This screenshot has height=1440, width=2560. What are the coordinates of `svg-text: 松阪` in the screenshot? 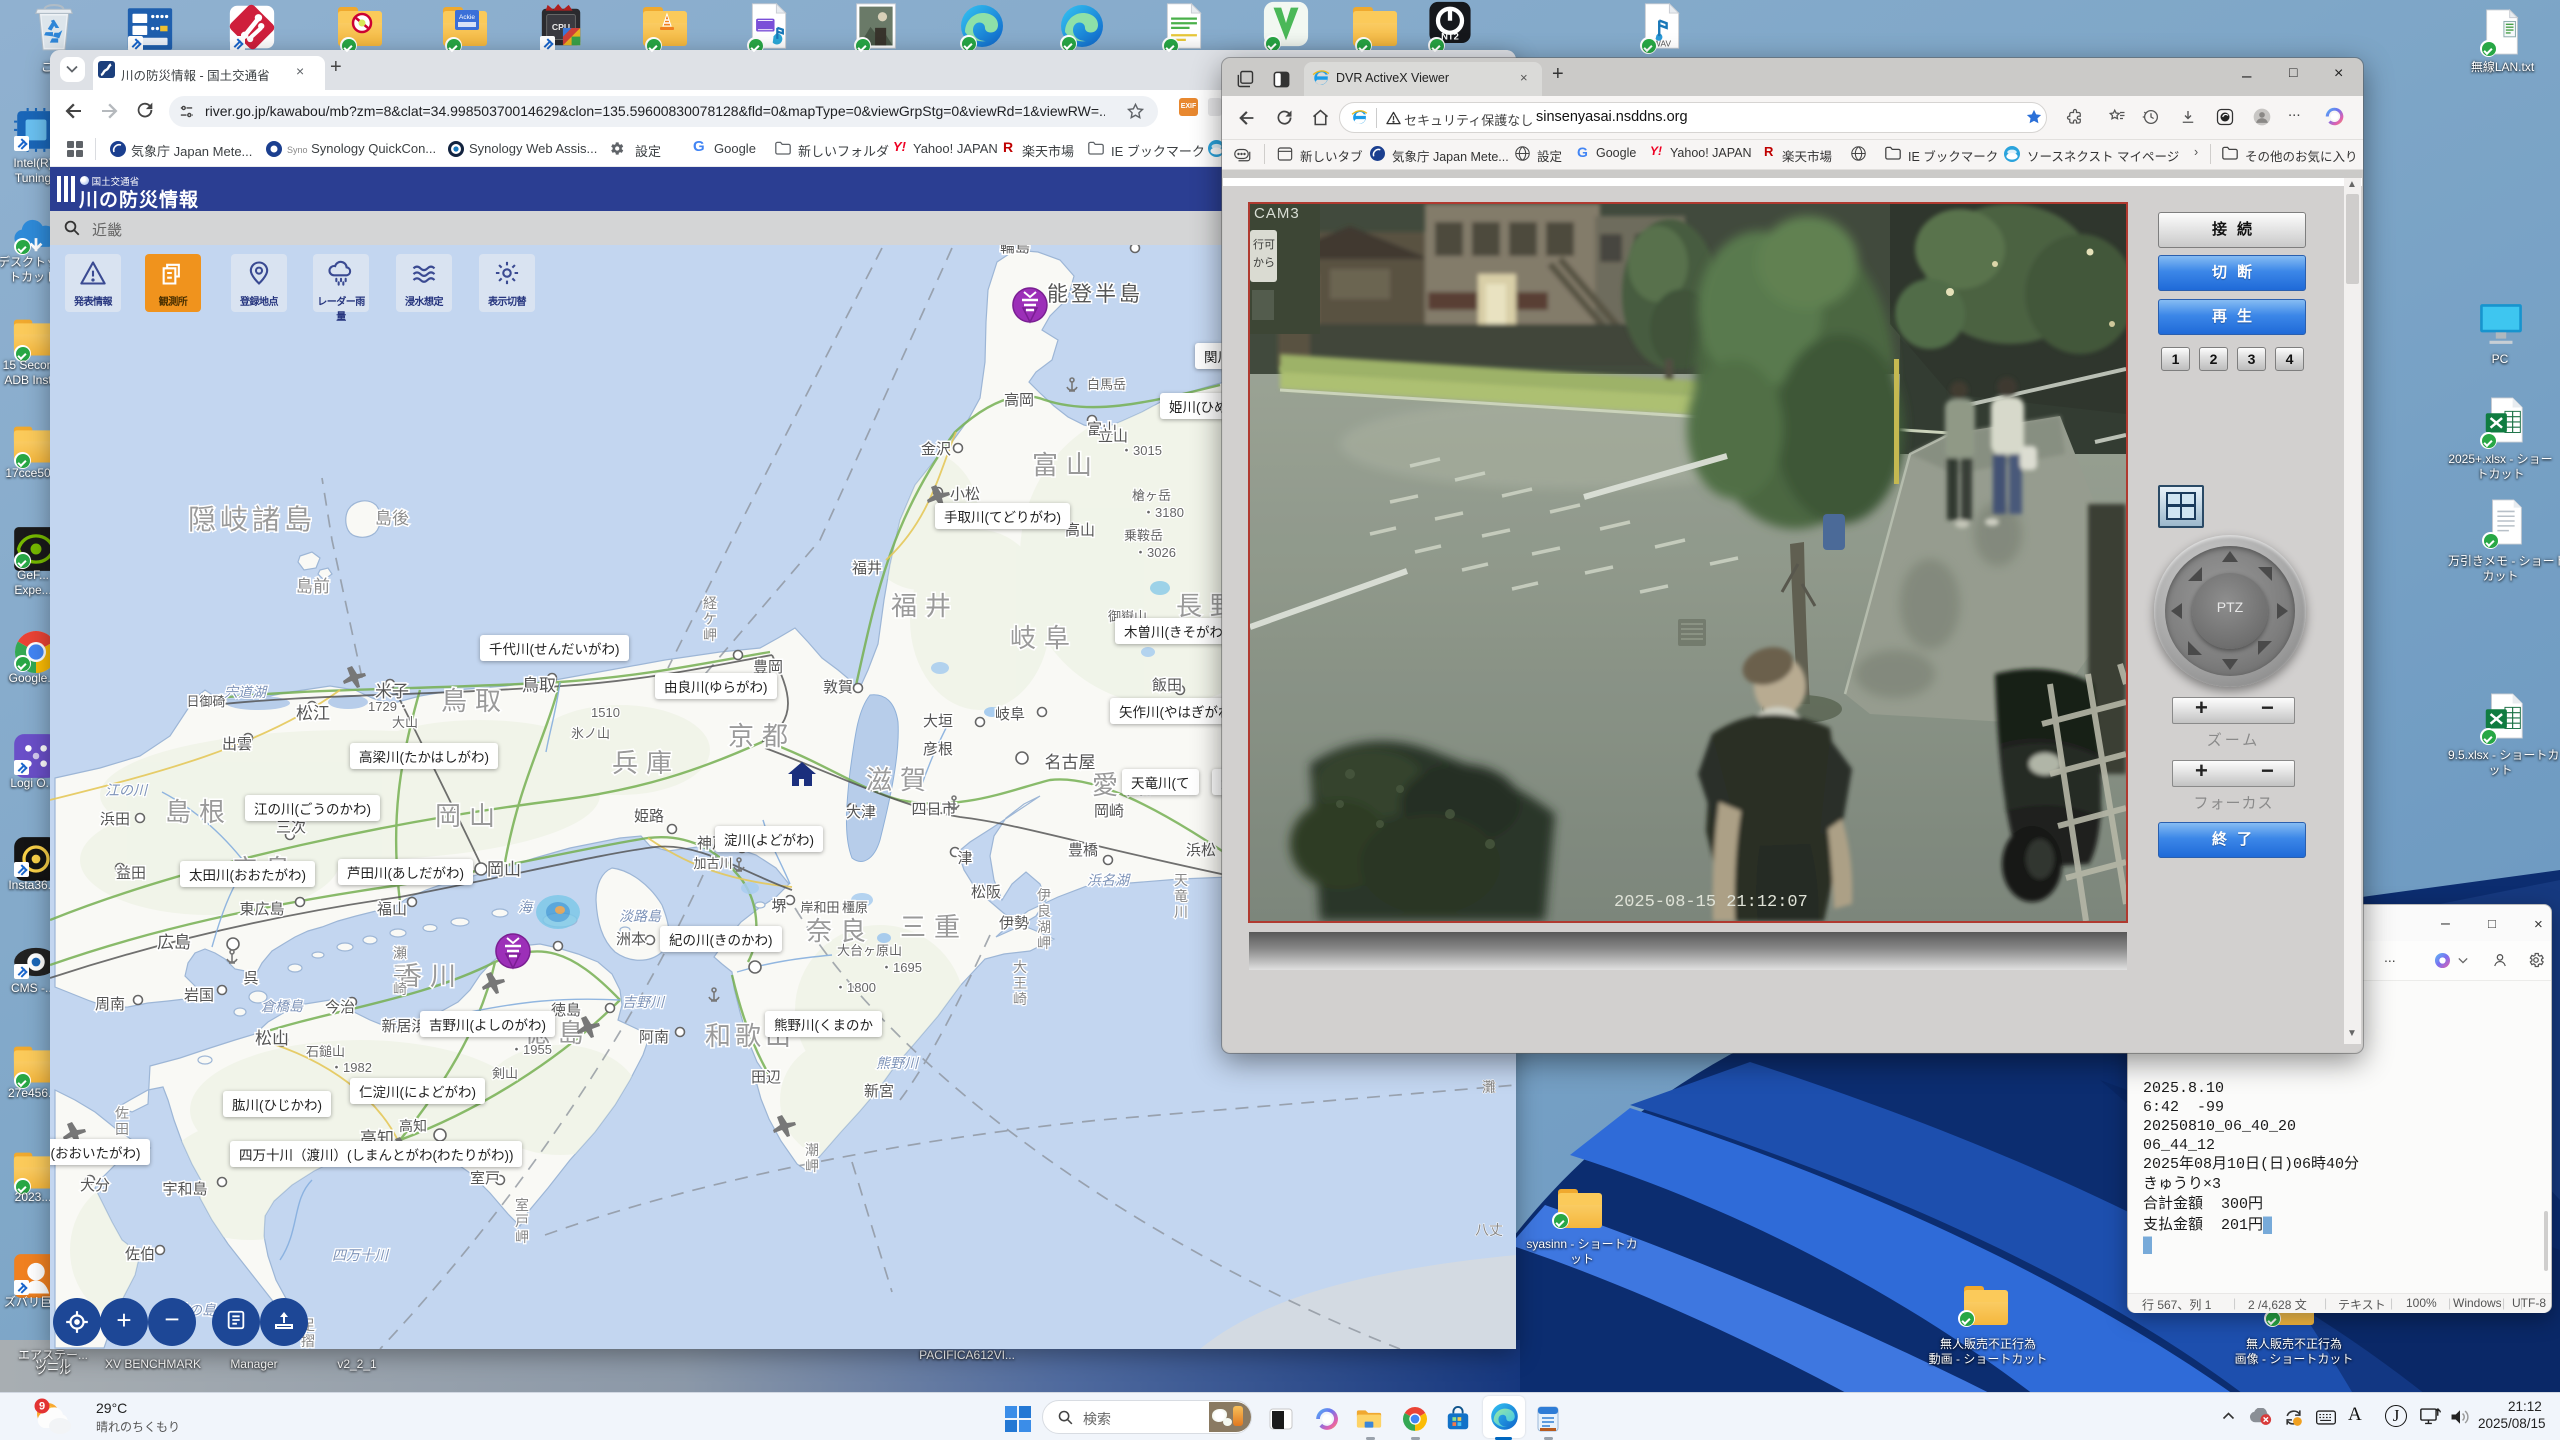 It's located at (986, 892).